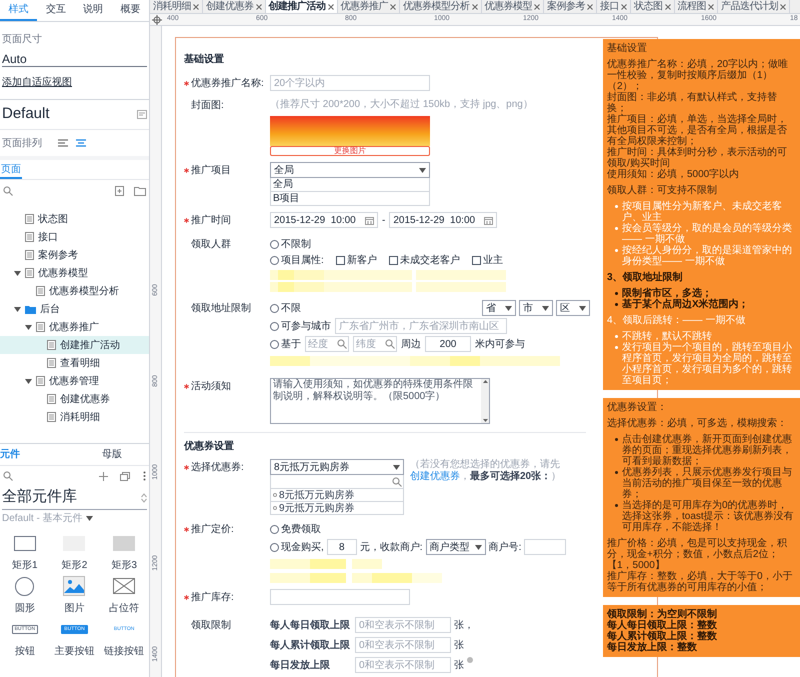  I want to click on dropdown-option: B项目, so click(350, 199).